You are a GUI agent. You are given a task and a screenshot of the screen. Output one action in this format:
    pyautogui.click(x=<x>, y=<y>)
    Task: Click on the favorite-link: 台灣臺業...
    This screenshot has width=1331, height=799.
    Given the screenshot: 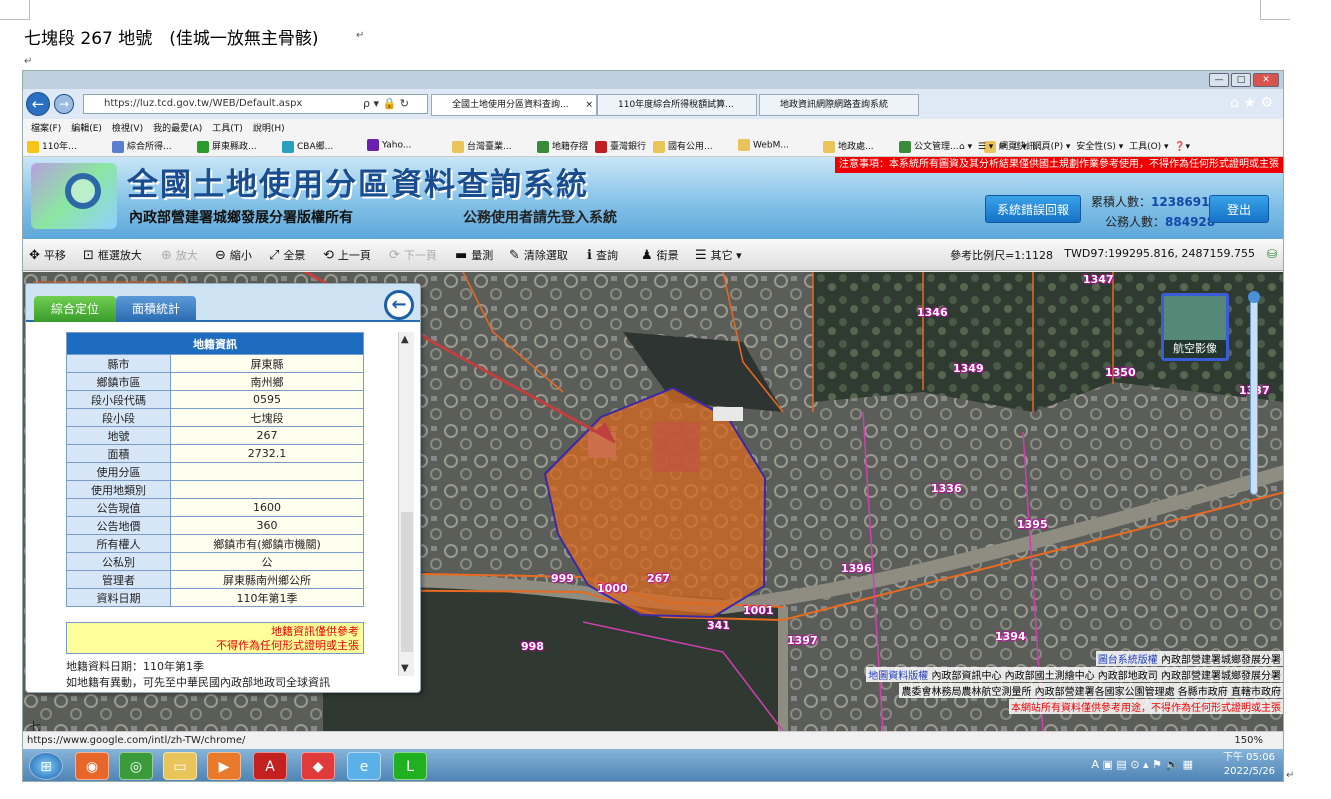 What is the action you would take?
    pyautogui.click(x=482, y=146)
    